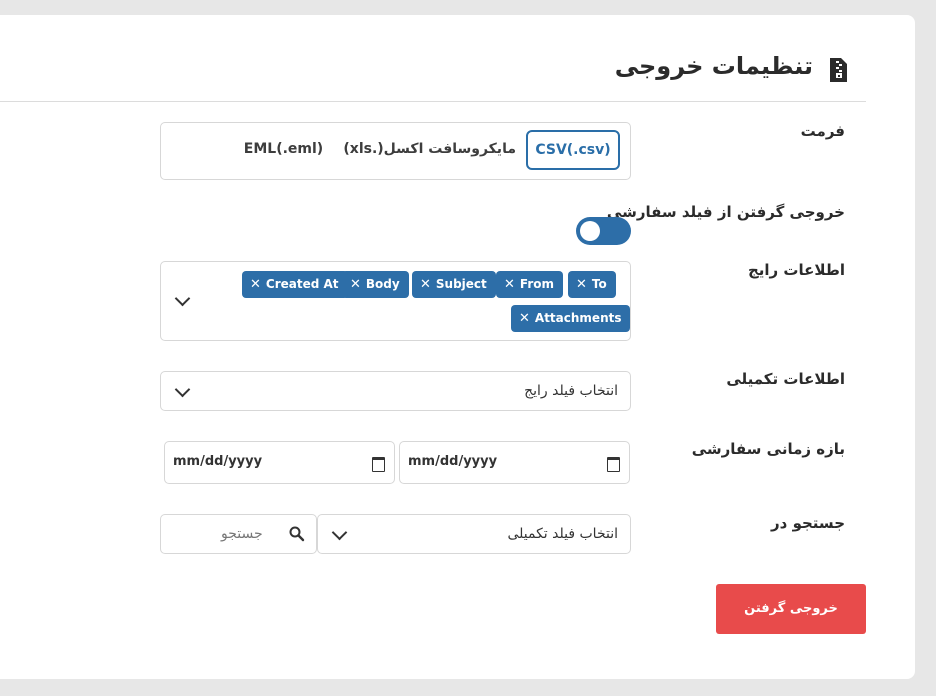  What do you see at coordinates (822, 131) in the screenshot?
I see `format-label: فرمت` at bounding box center [822, 131].